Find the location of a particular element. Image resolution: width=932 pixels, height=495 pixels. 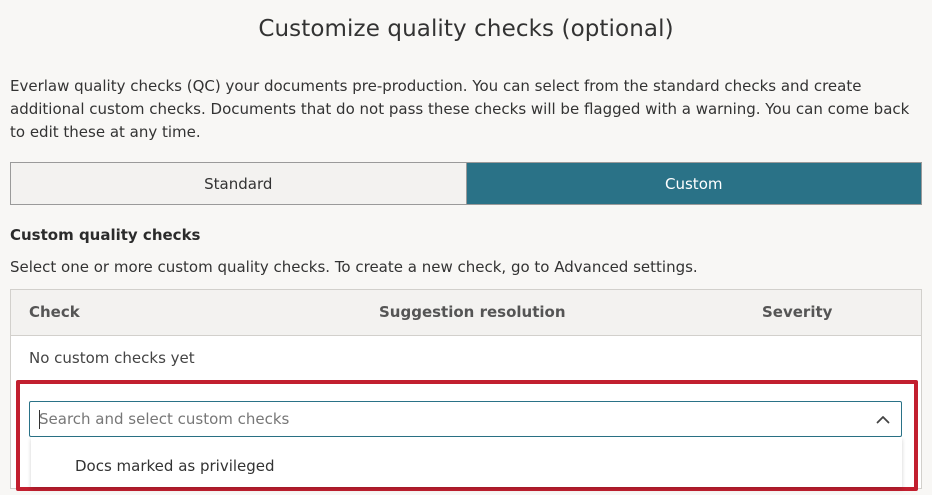

column-header-severity: Severity is located at coordinates (797, 312).